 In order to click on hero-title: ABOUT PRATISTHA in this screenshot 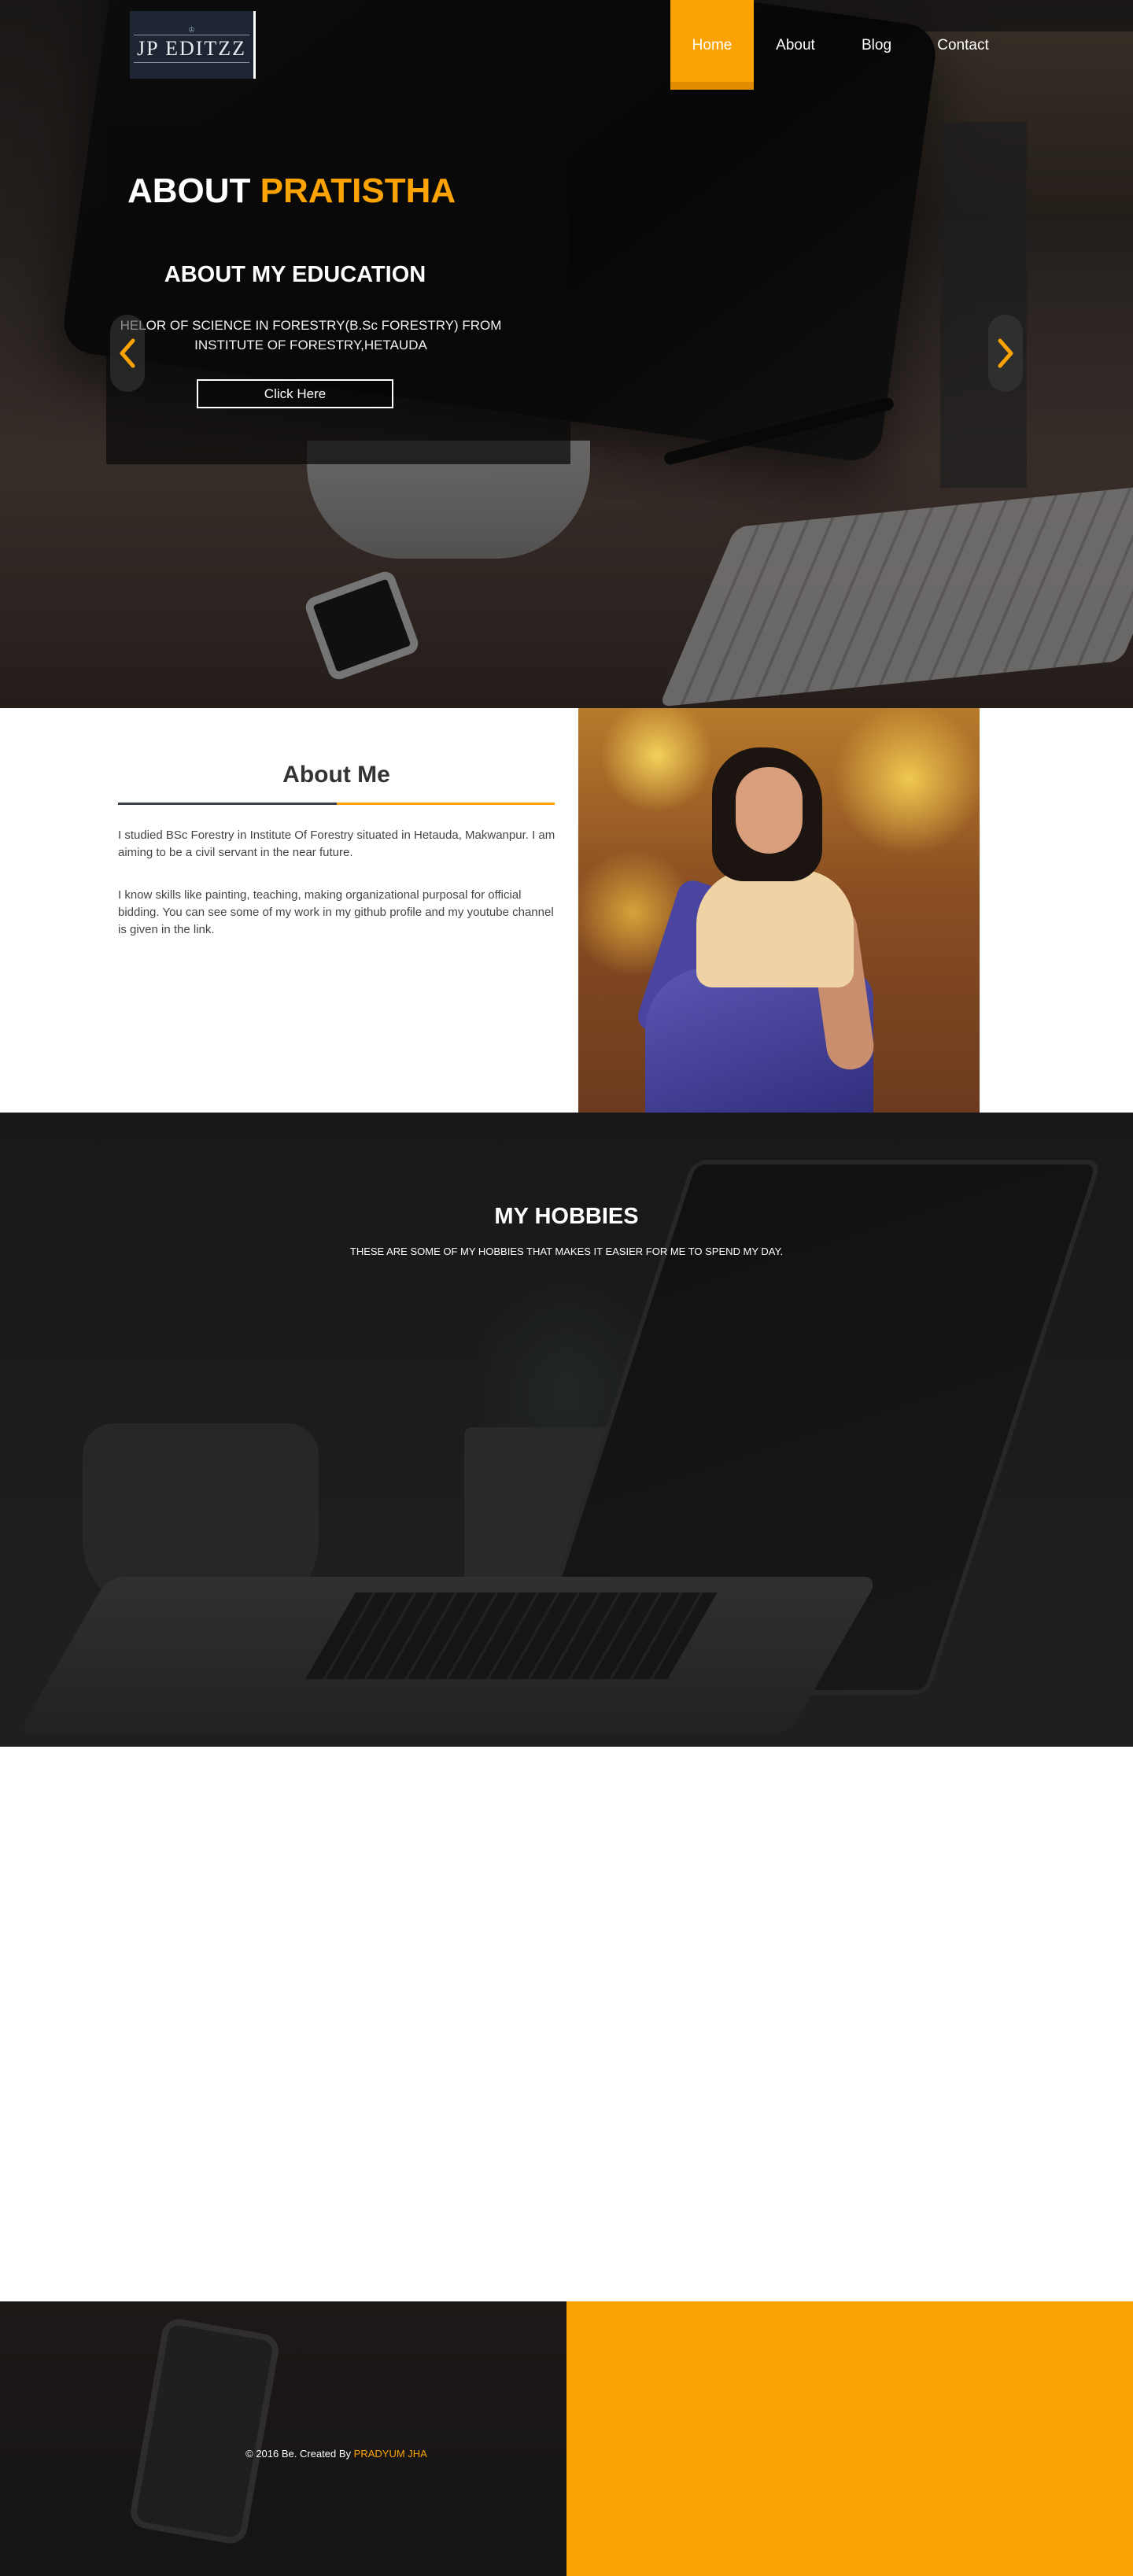, I will do `click(291, 192)`.